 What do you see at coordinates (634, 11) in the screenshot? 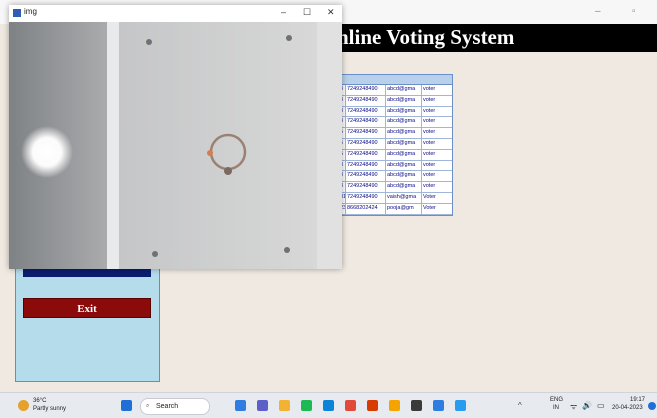
I see `maximize-button: ▫` at bounding box center [634, 11].